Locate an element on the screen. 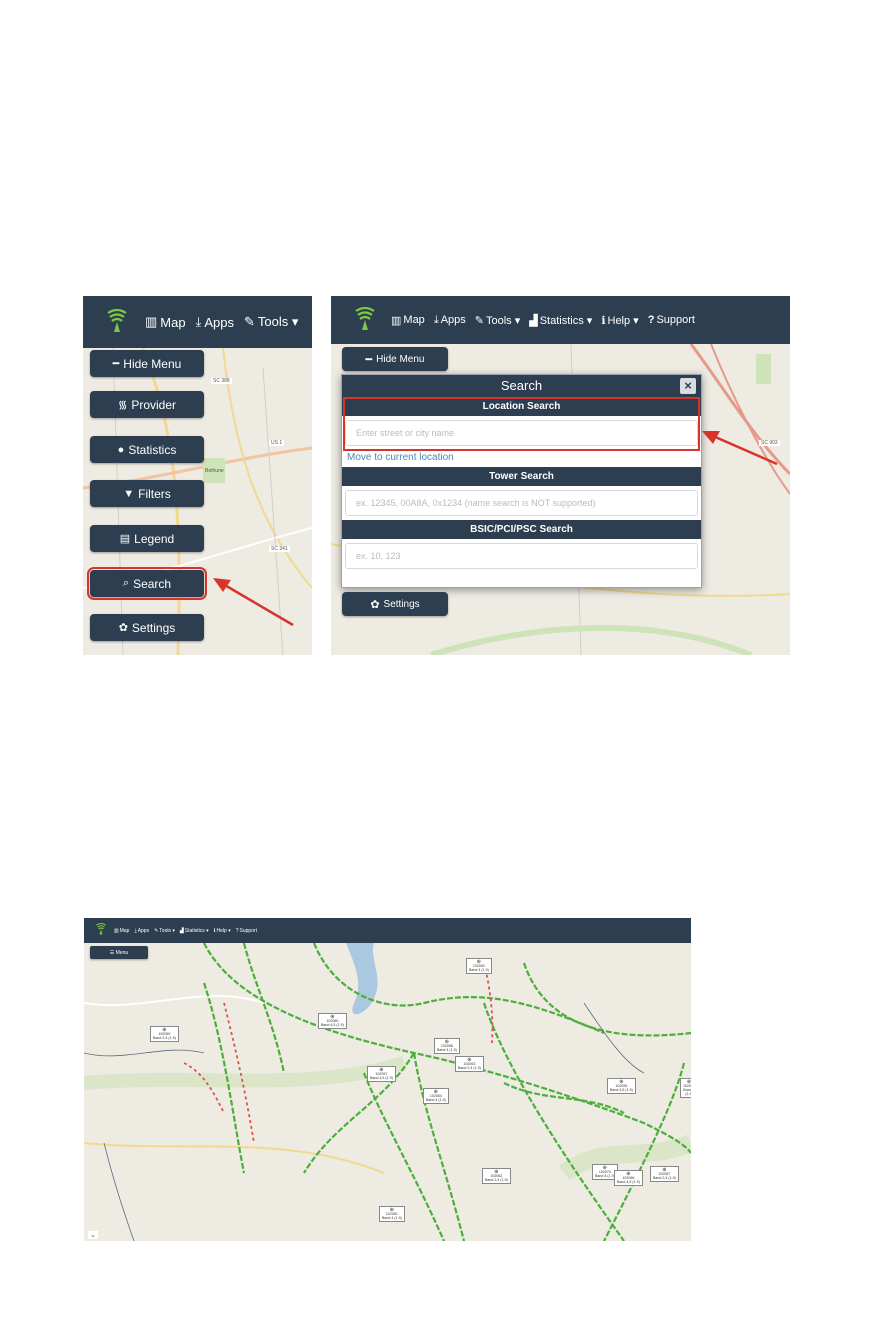 This screenshot has width=883, height=1324. top-navbar: ▥ Map ⤓ Apps ✎ Tools ▾ is located at coordinates (197, 322).